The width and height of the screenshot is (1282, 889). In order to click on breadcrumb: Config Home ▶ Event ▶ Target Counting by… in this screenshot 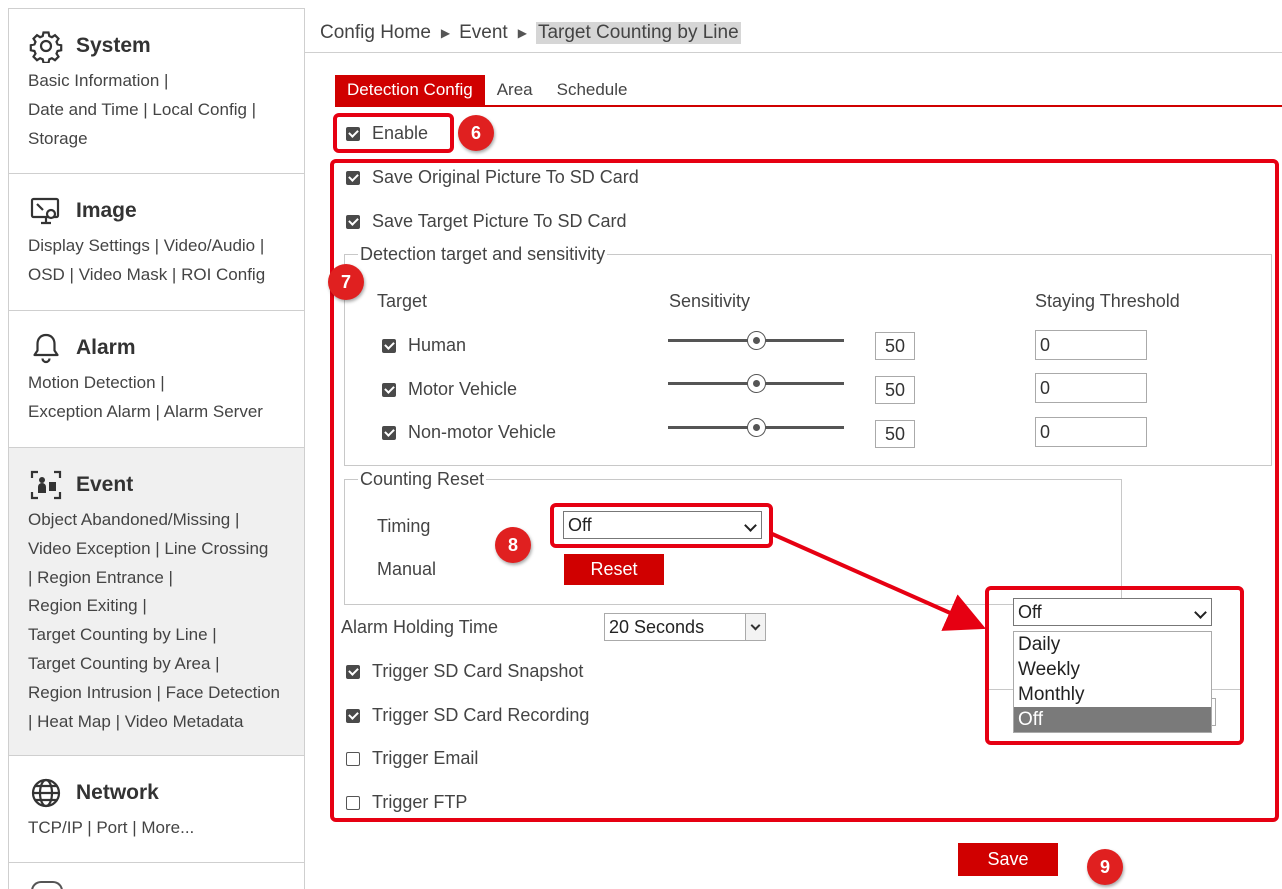, I will do `click(530, 33)`.